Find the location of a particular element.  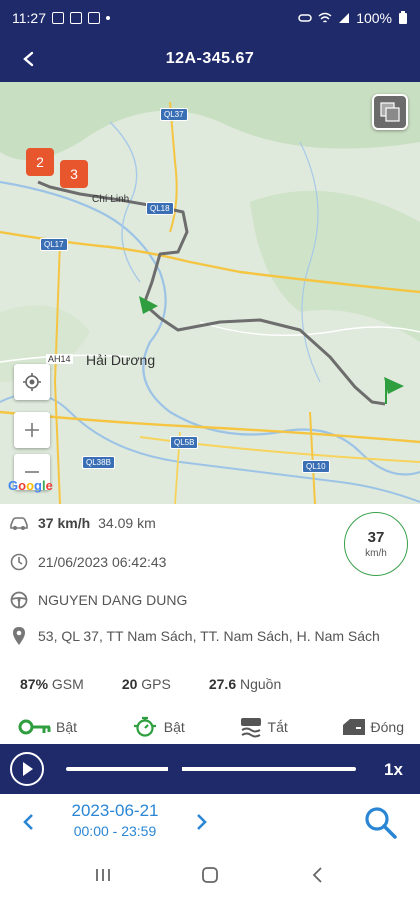

speed-distance-row: 37 km/h 34.09 km is located at coordinates (82, 523).